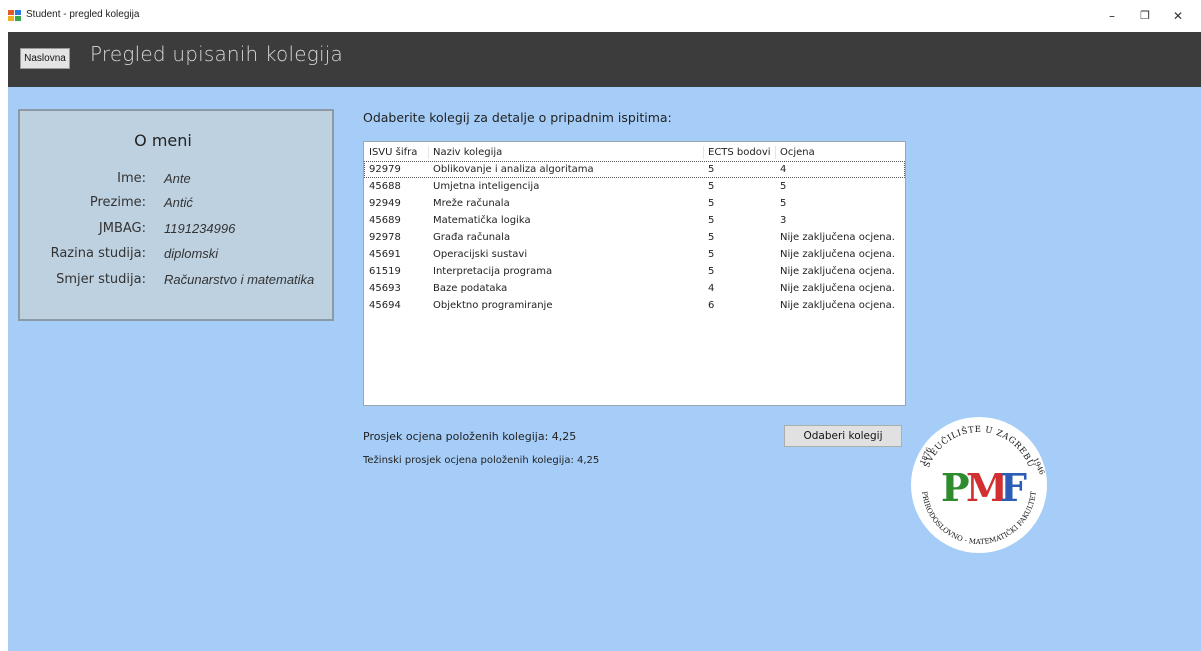 This screenshot has height=651, width=1201. What do you see at coordinates (739, 152) in the screenshot?
I see `column-header-ects: ECTS bodovi` at bounding box center [739, 152].